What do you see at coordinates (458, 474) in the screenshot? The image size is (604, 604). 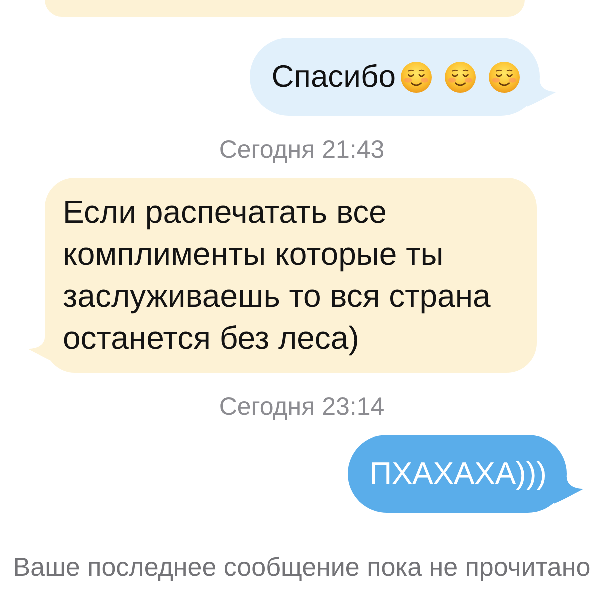 I see `message-text: ПХАХАХА)))` at bounding box center [458, 474].